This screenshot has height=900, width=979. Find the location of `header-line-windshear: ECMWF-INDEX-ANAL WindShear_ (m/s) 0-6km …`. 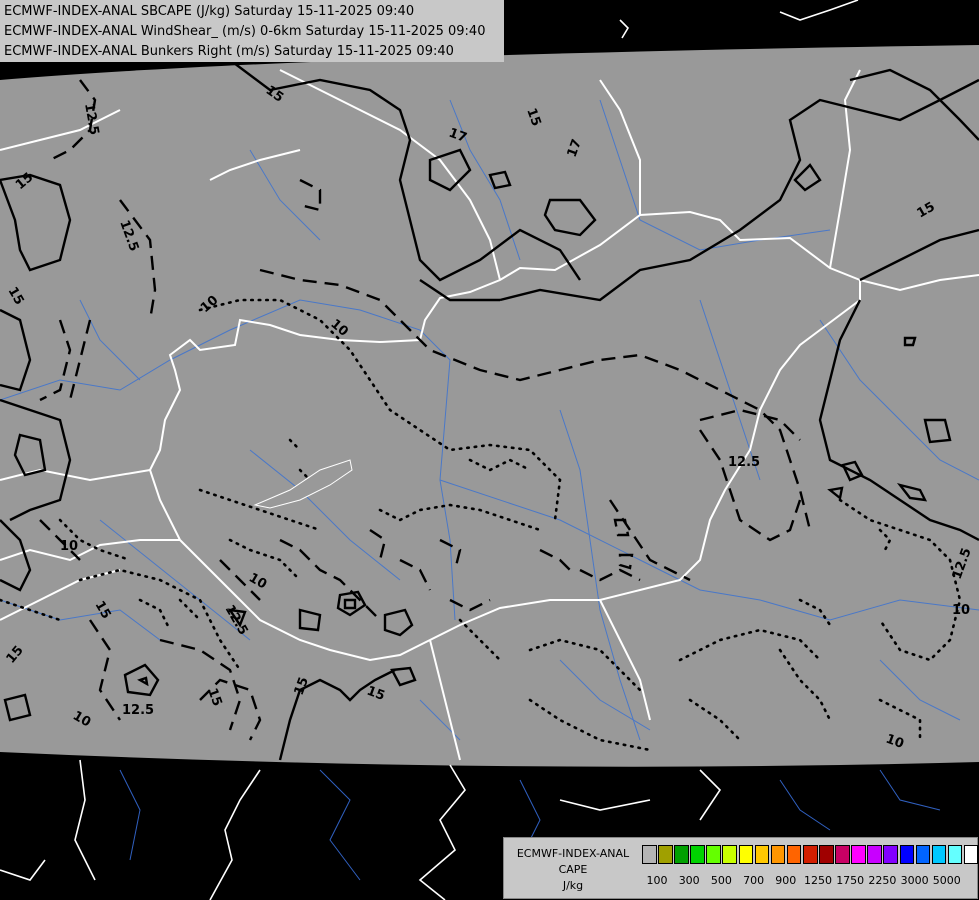

header-line-windshear: ECMWF-INDEX-ANAL WindShear_ (m/s) 0-6km … is located at coordinates (245, 31).